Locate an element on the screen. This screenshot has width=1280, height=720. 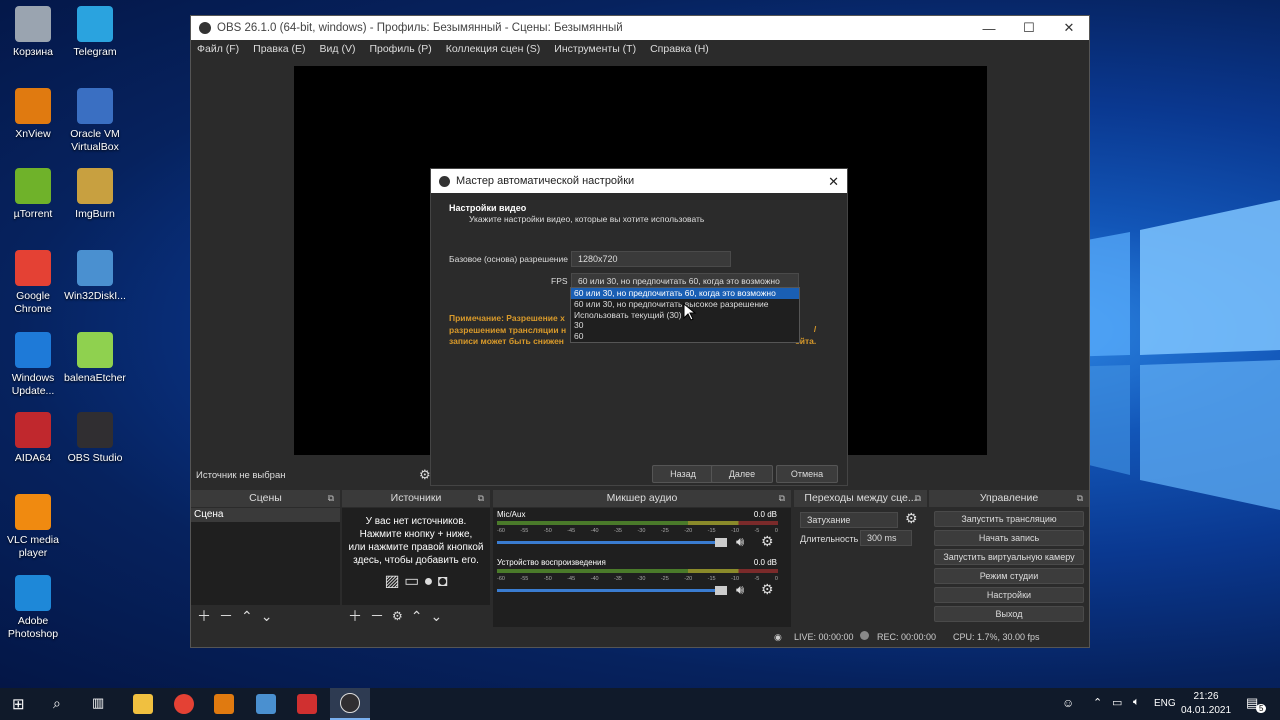
start-streaming-button: Запустить трансляцию is located at coordinates (1009, 519).